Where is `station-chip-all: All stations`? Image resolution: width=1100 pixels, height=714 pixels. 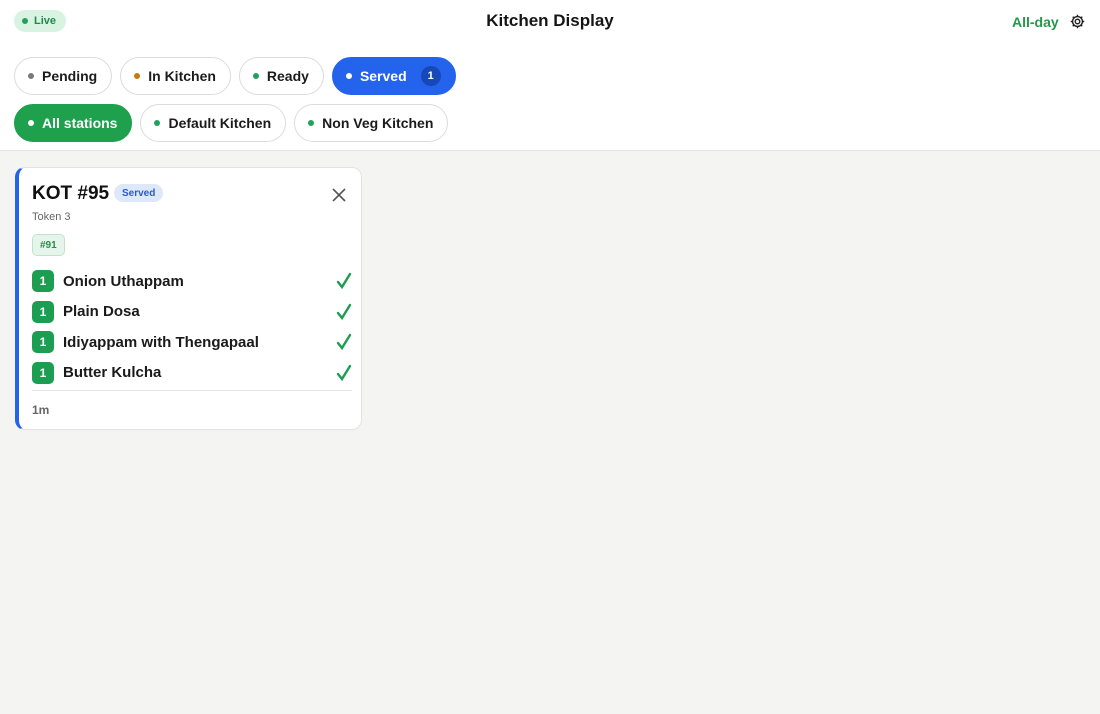
station-chip-all: All stations is located at coordinates (73, 123).